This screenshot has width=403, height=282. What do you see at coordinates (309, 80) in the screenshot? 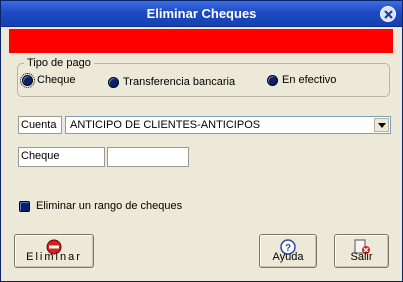
I see `radio-efectivo-label: En efectivo` at bounding box center [309, 80].